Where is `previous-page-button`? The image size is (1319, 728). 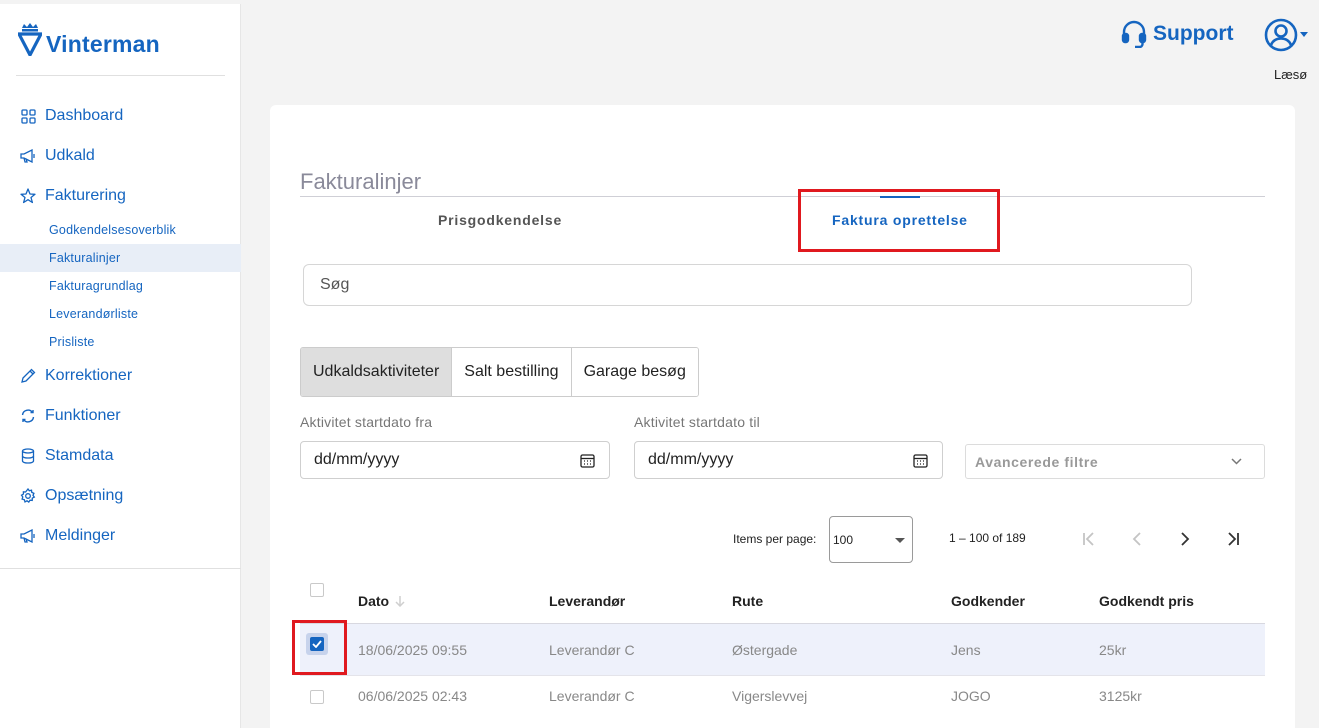 previous-page-button is located at coordinates (1137, 539).